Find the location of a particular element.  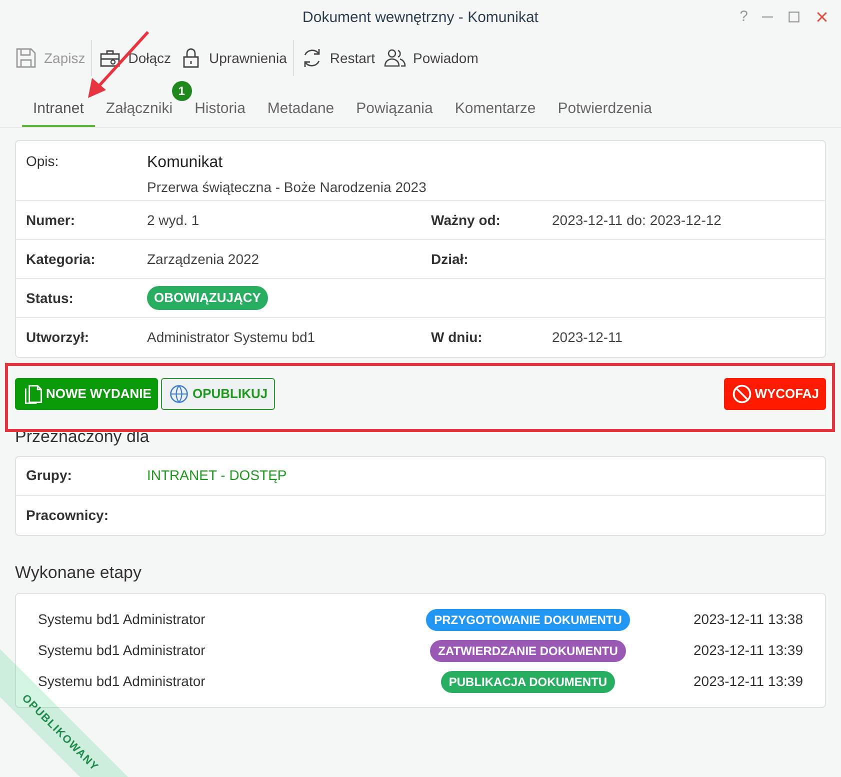

field-label: Opis: is located at coordinates (43, 161).